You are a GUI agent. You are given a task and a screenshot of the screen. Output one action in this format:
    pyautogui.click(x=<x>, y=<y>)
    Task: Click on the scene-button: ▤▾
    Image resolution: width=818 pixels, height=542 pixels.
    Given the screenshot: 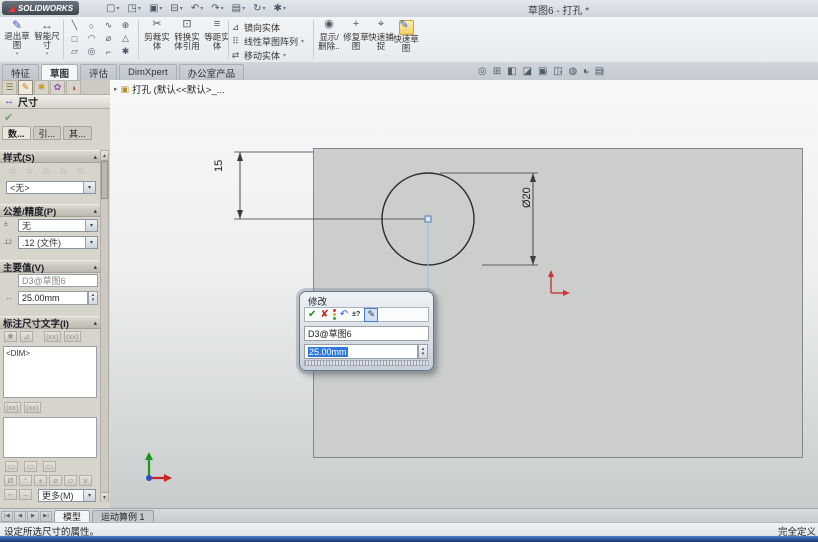 What is the action you would take?
    pyautogui.click(x=599, y=71)
    